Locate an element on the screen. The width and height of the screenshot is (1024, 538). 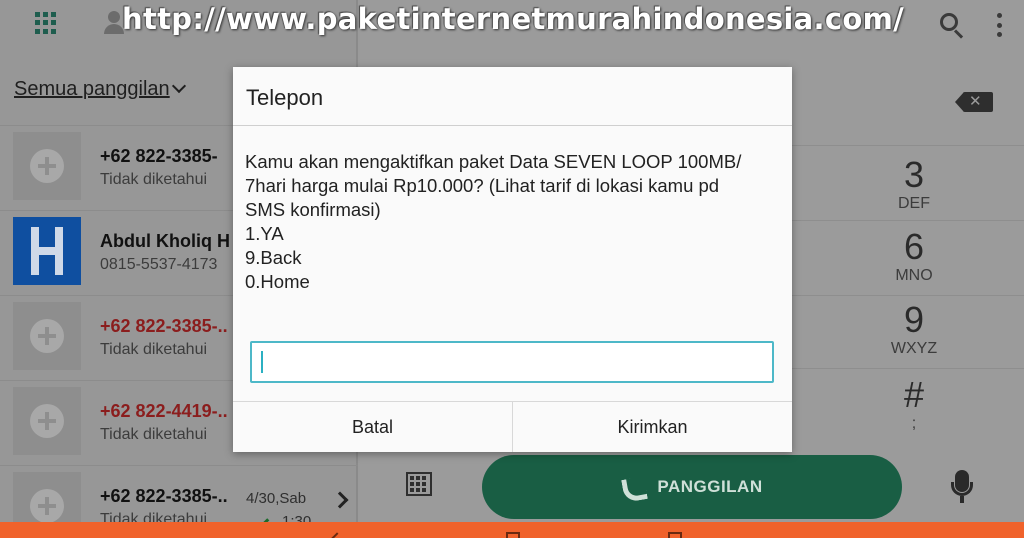
backspace-icon: ✕ is located at coordinates (974, 102).